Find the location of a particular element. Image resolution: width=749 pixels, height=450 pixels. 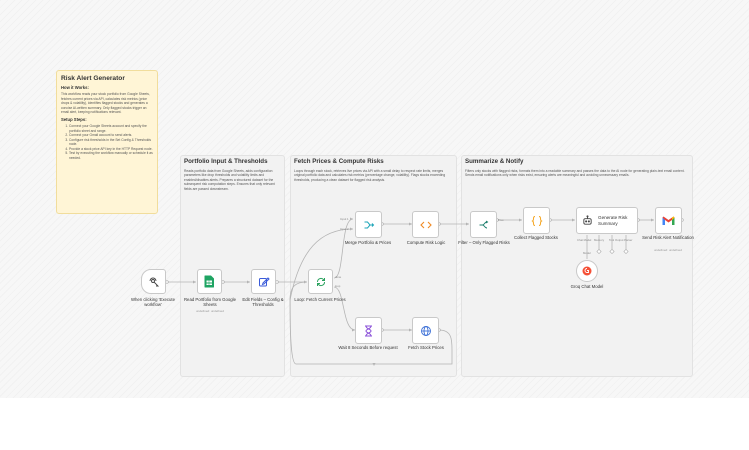

node-edit-fields-config is located at coordinates (263, 281).